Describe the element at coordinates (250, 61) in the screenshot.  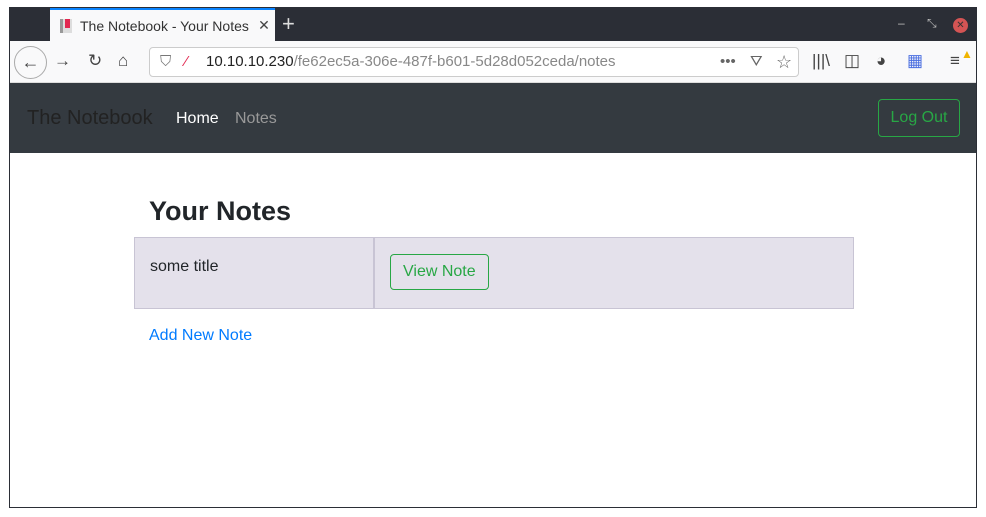
I see `url-host: 10.10.10.230` at that location.